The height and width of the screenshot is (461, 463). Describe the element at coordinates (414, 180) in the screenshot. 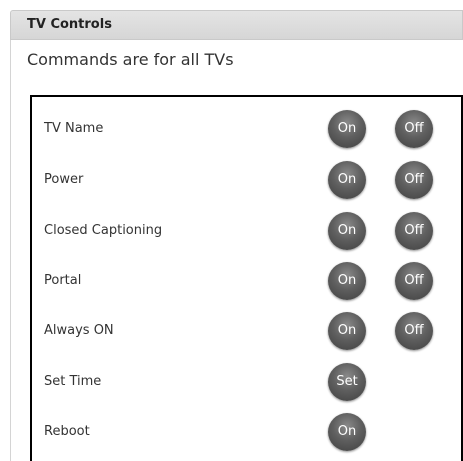

I see `power-off-button: Off` at that location.